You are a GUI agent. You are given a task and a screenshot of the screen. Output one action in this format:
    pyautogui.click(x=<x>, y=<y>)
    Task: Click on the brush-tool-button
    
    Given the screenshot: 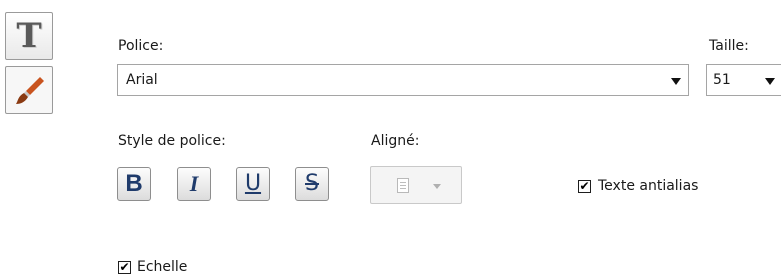 What is the action you would take?
    pyautogui.click(x=29, y=90)
    